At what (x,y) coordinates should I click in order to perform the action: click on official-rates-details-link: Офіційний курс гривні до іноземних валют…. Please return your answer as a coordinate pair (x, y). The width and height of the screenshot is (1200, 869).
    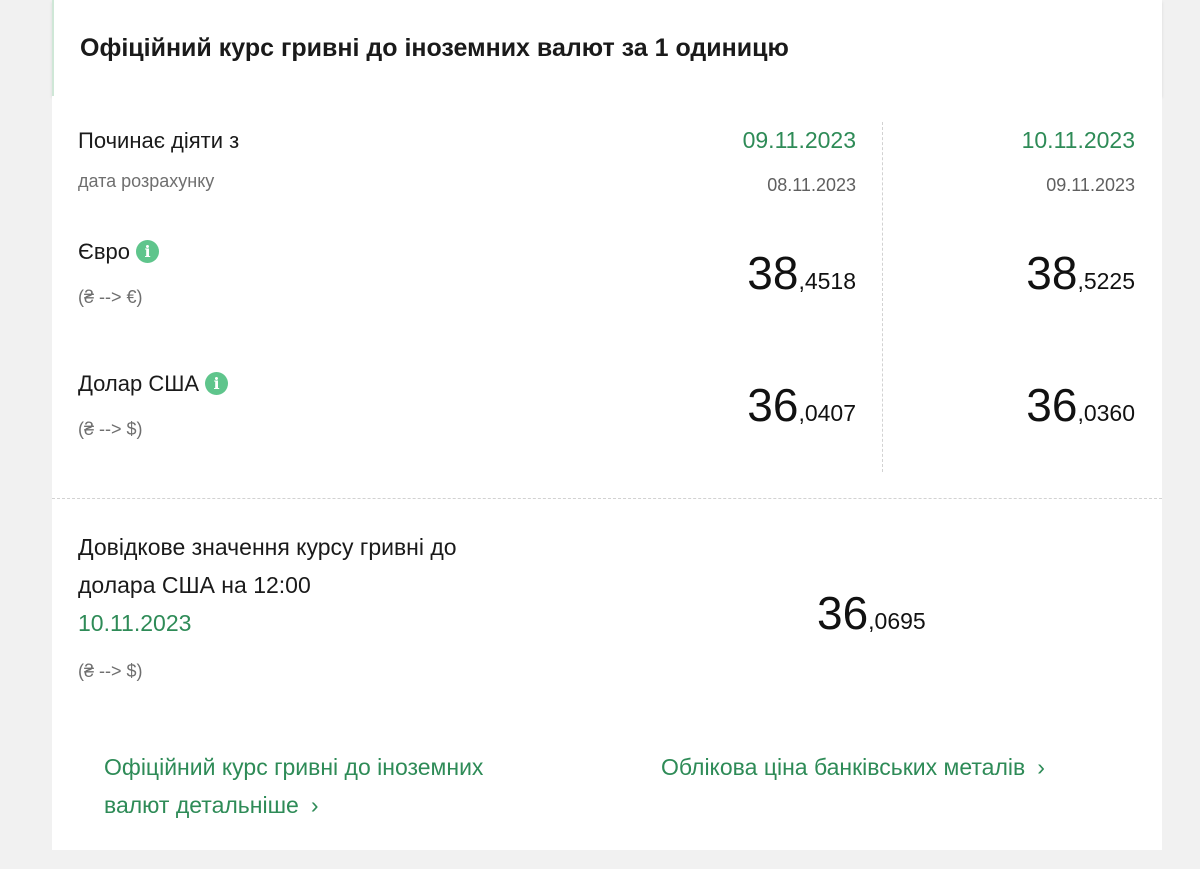
    Looking at the image, I should click on (293, 786).